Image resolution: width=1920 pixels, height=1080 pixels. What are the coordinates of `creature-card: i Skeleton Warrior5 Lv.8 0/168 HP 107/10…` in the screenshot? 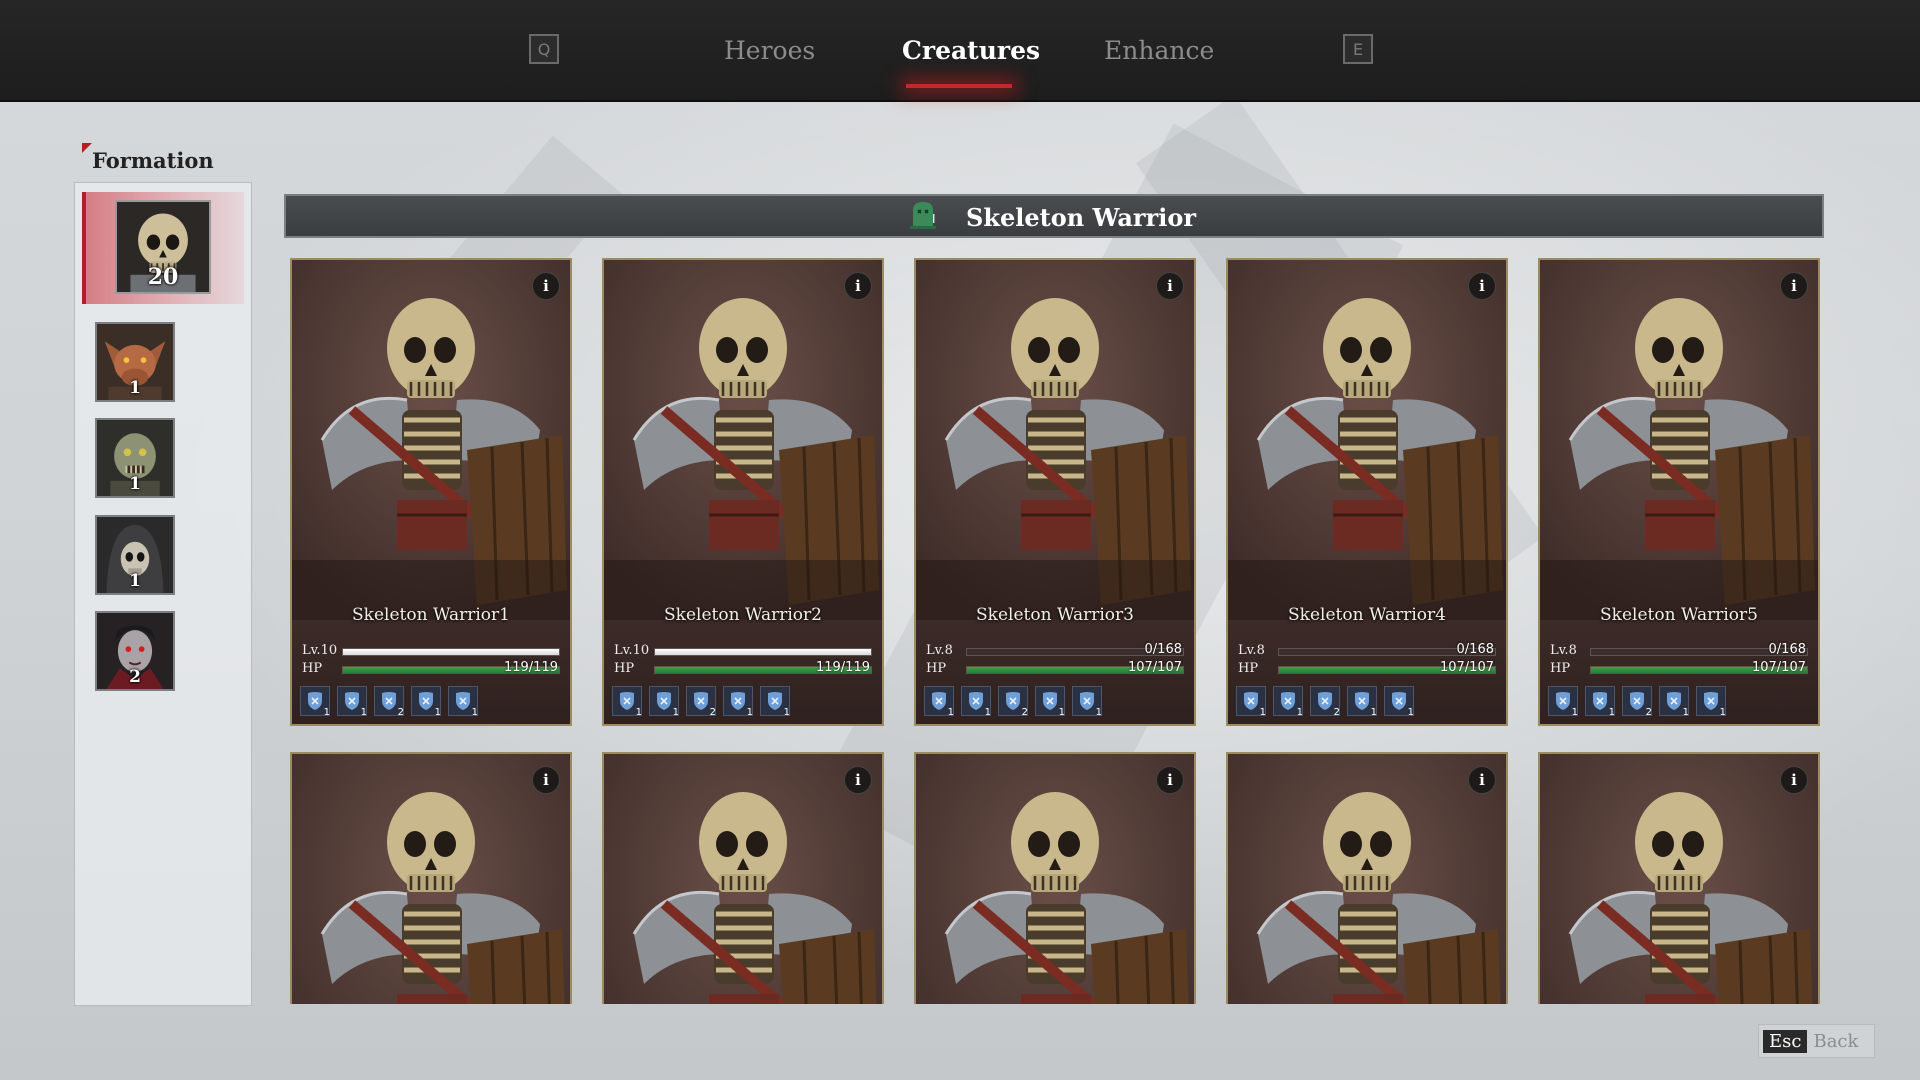 It's located at (1679, 492).